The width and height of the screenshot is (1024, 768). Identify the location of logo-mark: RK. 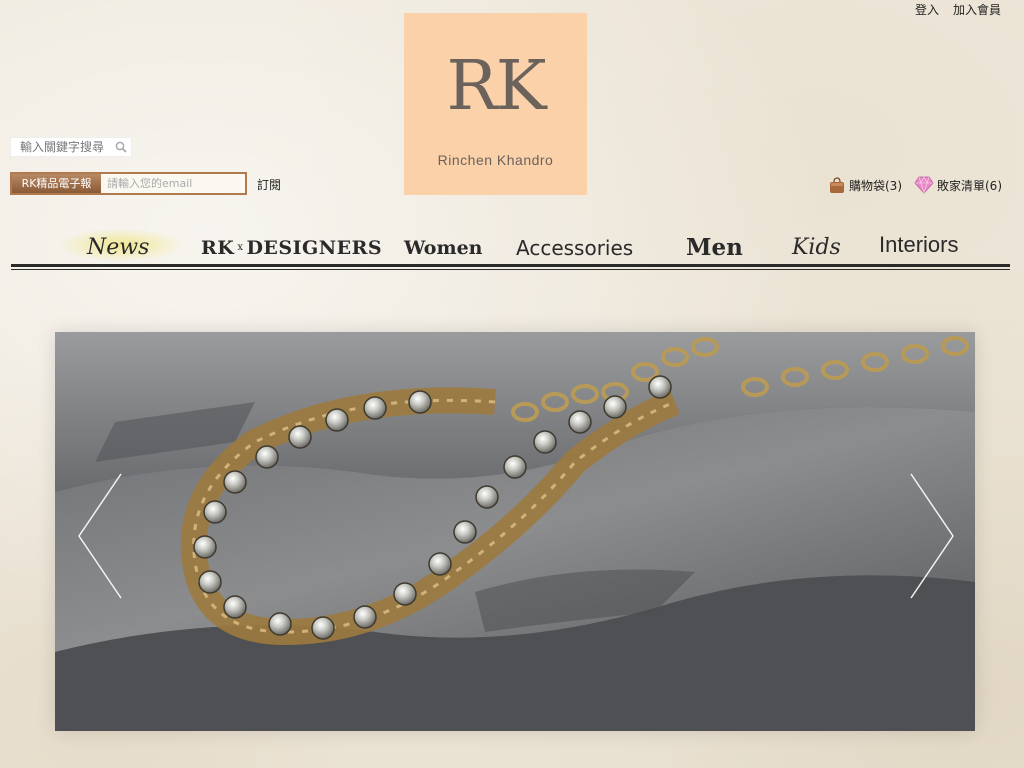
(496, 86).